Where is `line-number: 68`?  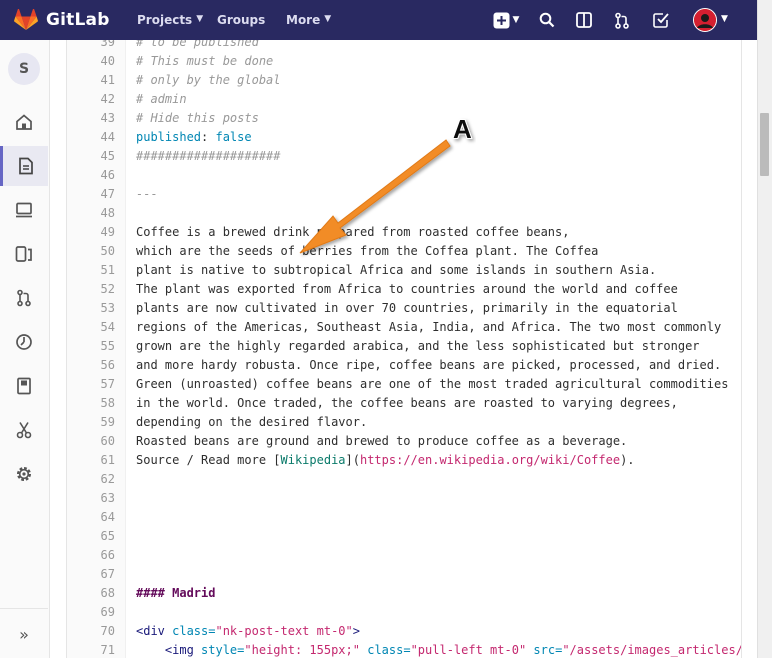 line-number: 68 is located at coordinates (91, 593).